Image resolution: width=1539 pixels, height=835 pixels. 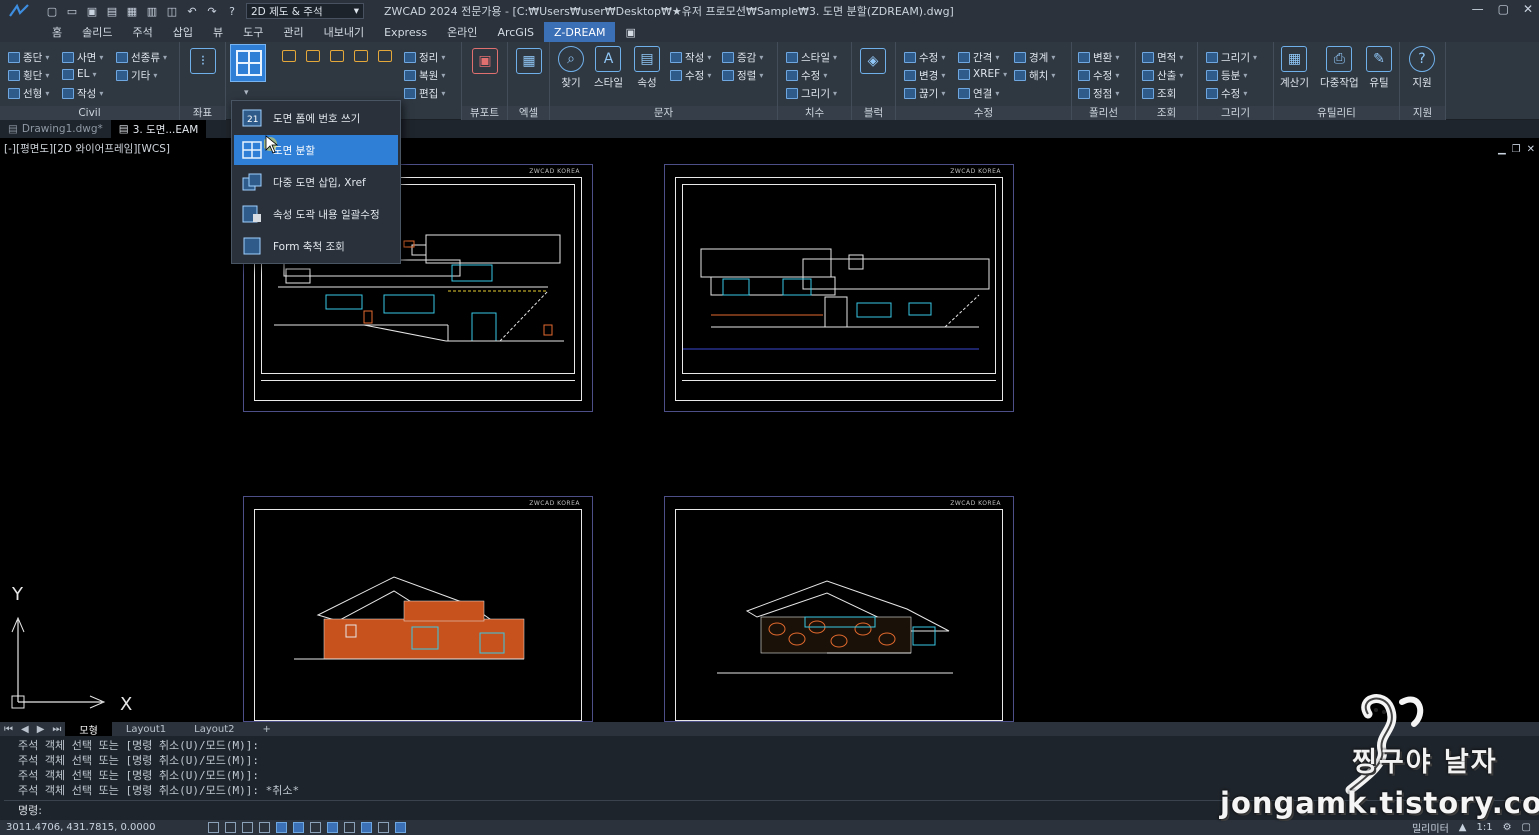 I want to click on minimize-icon: —, so click(x=1478, y=9).